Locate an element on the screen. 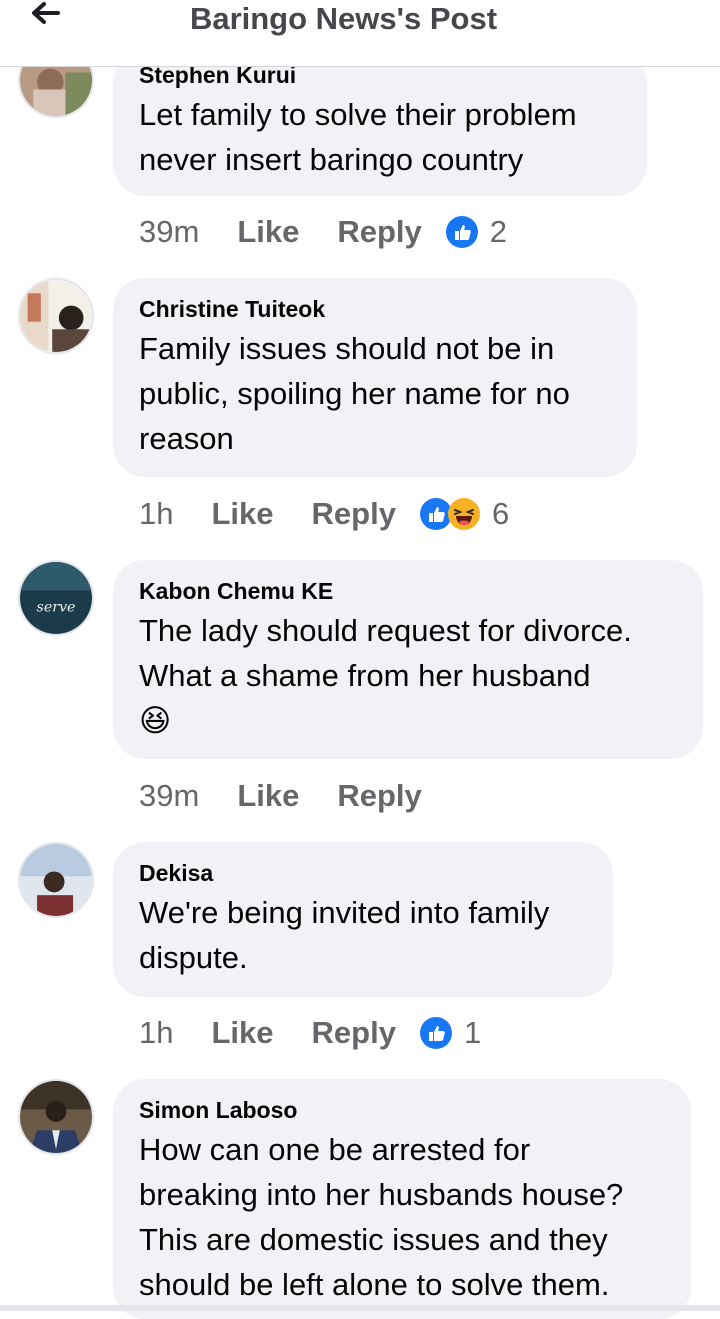 The height and width of the screenshot is (1319, 720). comment-author: Kabon Chemu KE is located at coordinates (408, 591).